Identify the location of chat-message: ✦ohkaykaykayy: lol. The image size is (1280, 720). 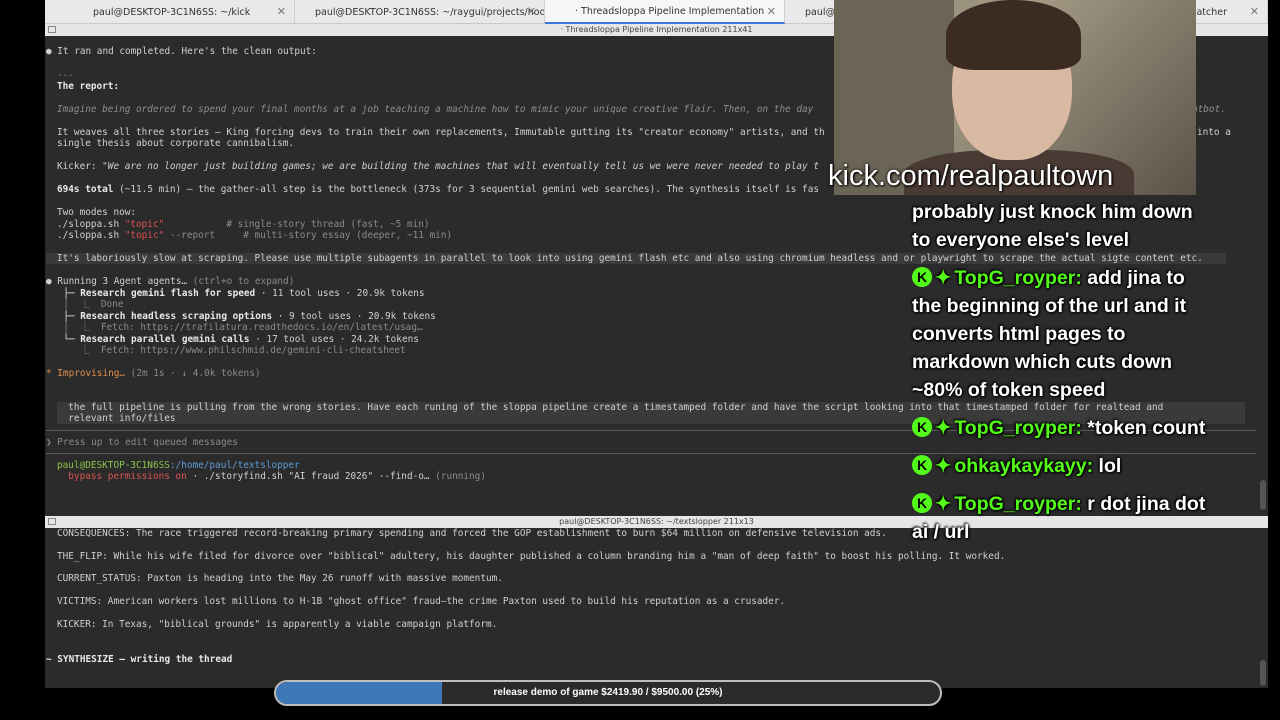
(1062, 466).